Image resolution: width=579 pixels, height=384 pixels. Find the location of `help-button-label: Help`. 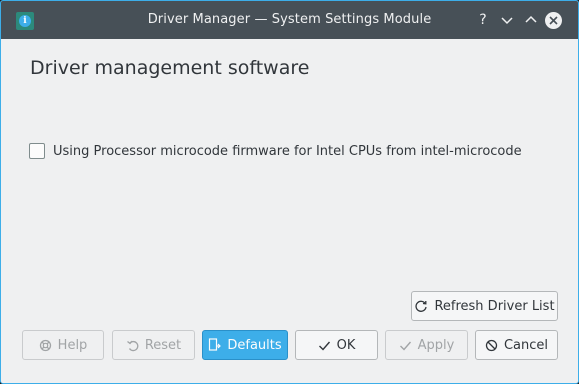

help-button-label: Help is located at coordinates (72, 345).